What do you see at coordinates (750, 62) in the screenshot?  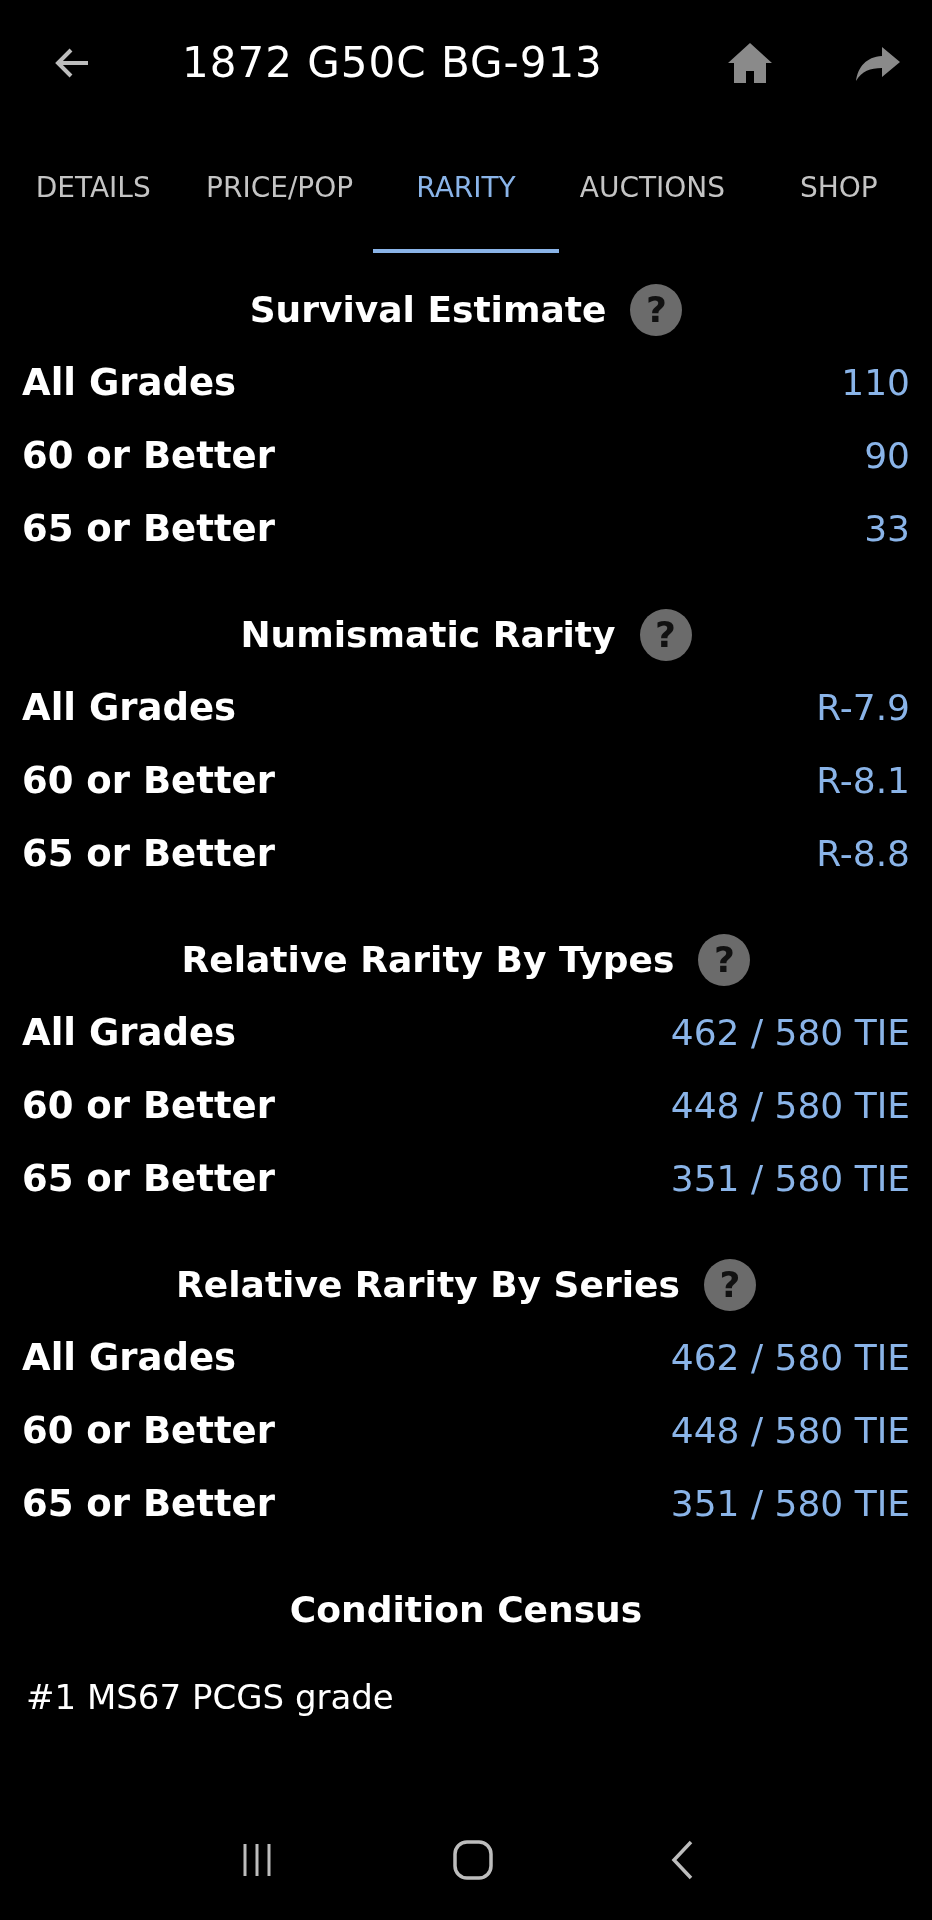 I see `home-icon` at bounding box center [750, 62].